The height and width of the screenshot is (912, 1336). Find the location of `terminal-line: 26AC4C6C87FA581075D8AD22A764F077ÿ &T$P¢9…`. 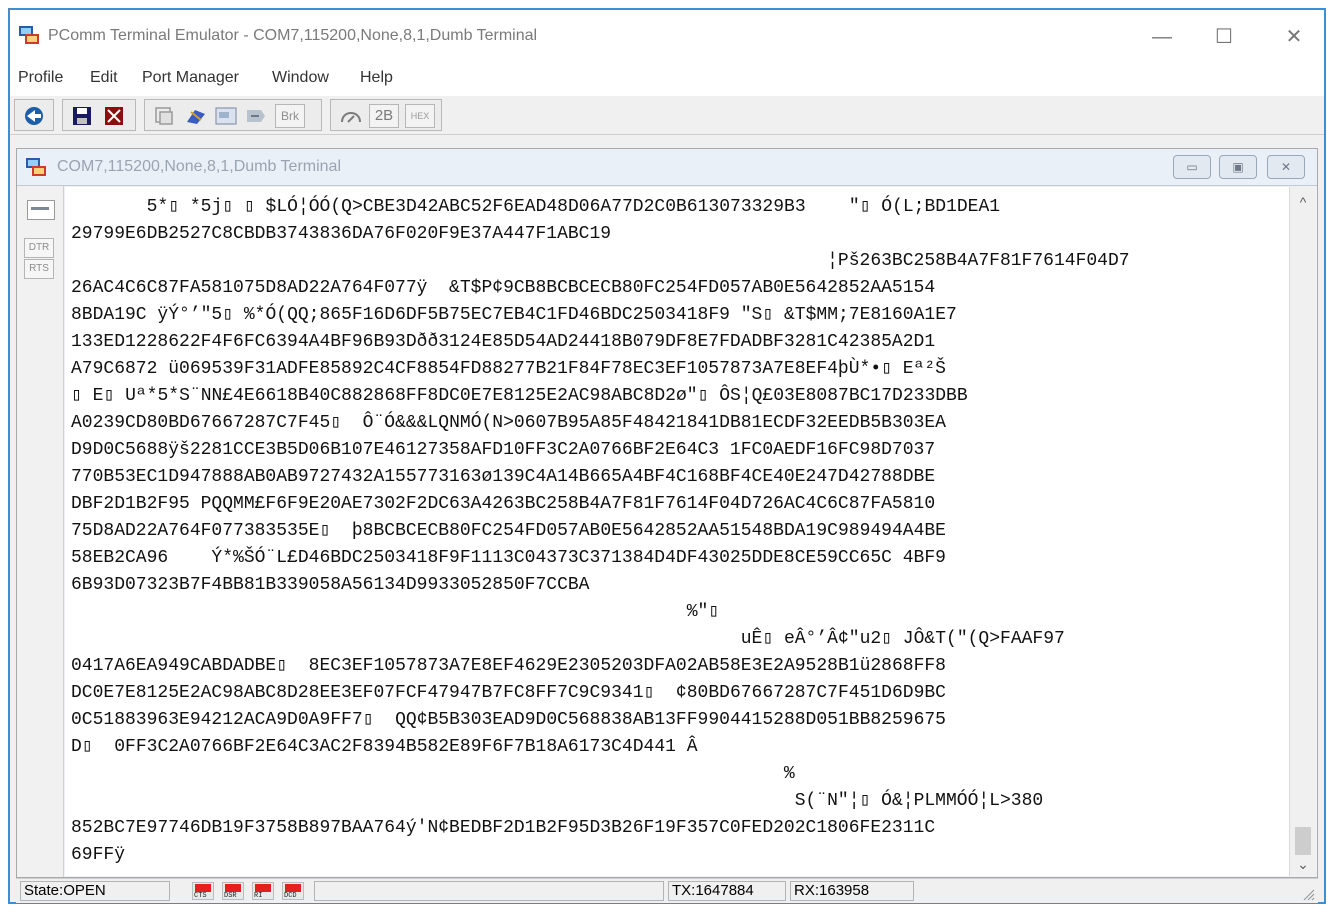

terminal-line: 26AC4C6C87FA581075D8AD22A764F077ÿ &T$P¢9… is located at coordinates (503, 288).